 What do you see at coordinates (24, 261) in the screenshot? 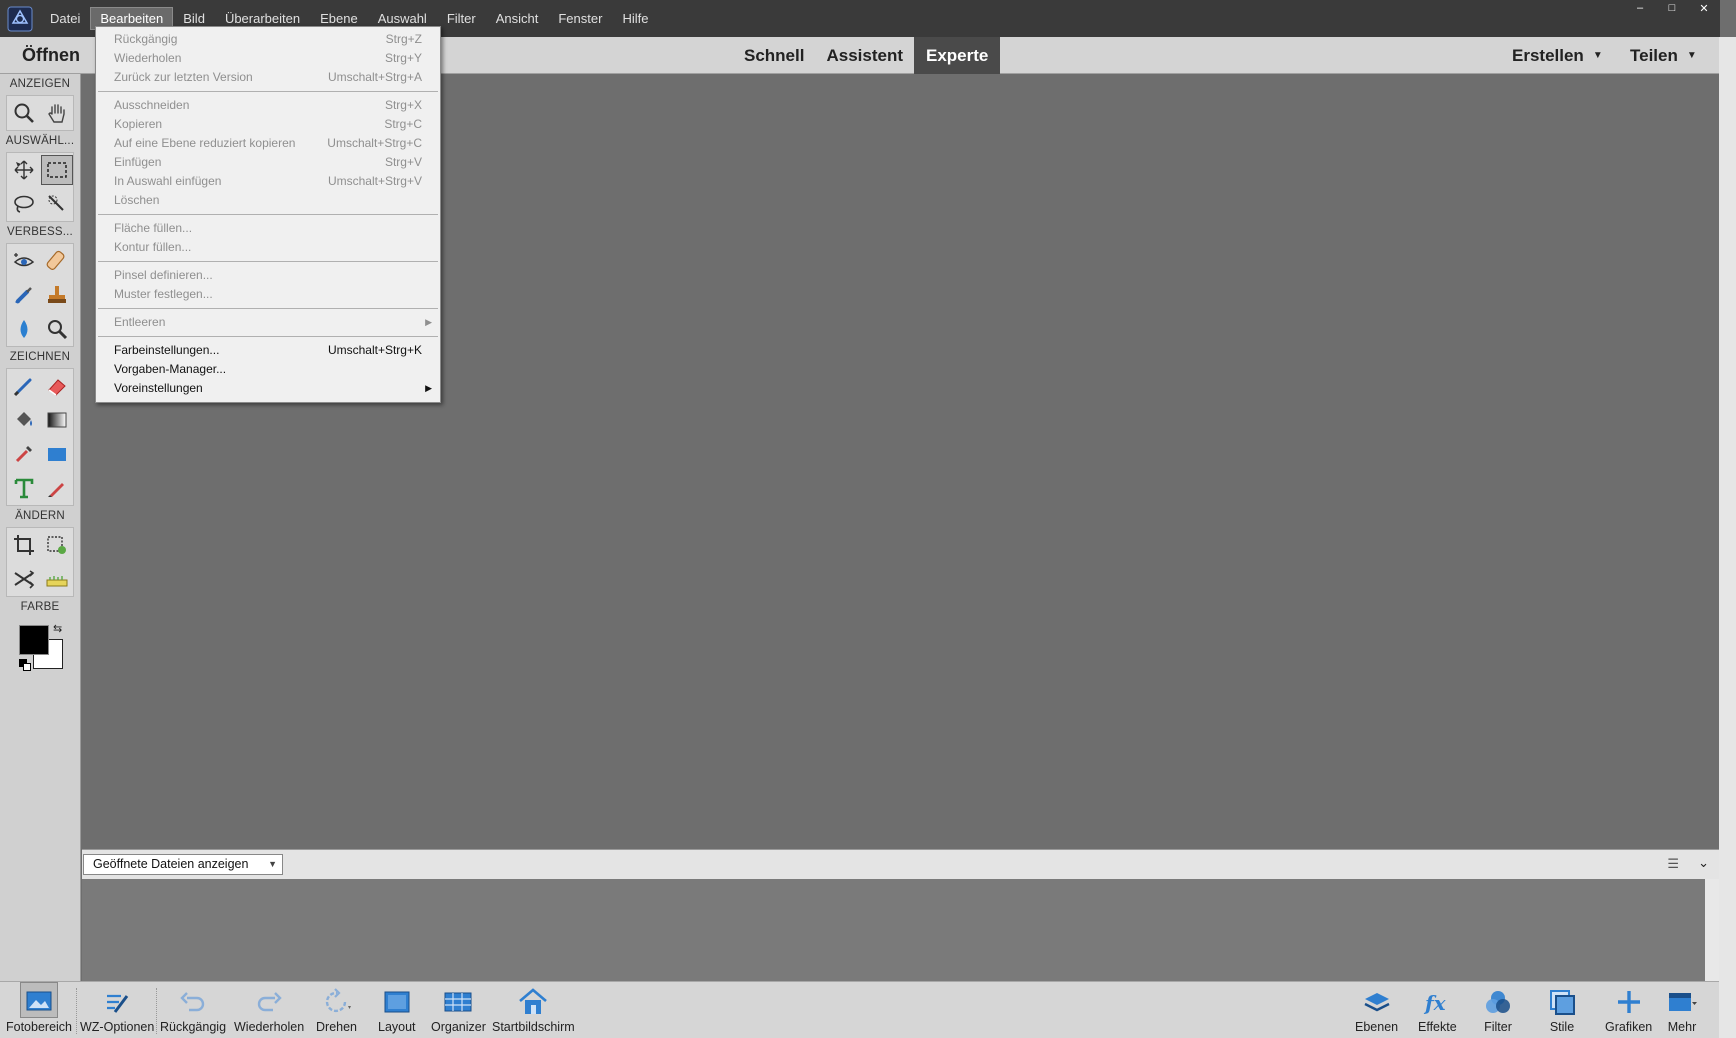
I see `red-eye-tool-icon` at bounding box center [24, 261].